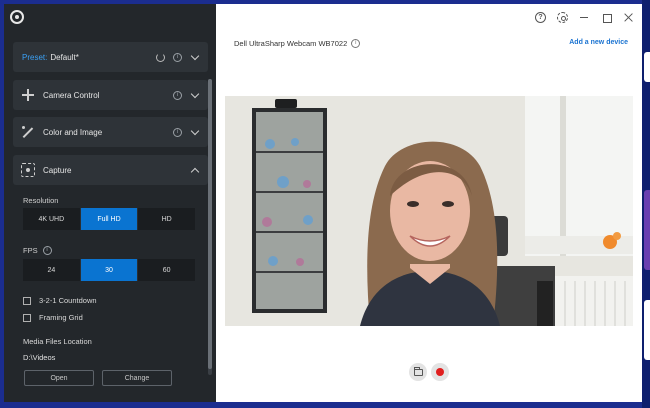  I want to click on media-location-label: Media Files Location, so click(57, 341).